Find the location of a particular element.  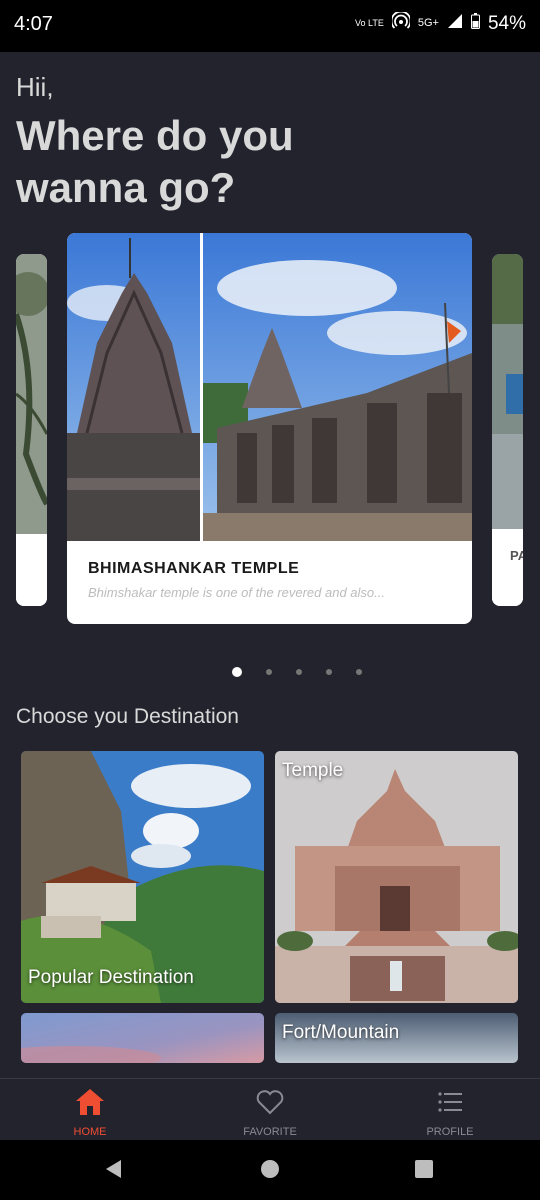

nav-home: HOME is located at coordinates (90, 1112).